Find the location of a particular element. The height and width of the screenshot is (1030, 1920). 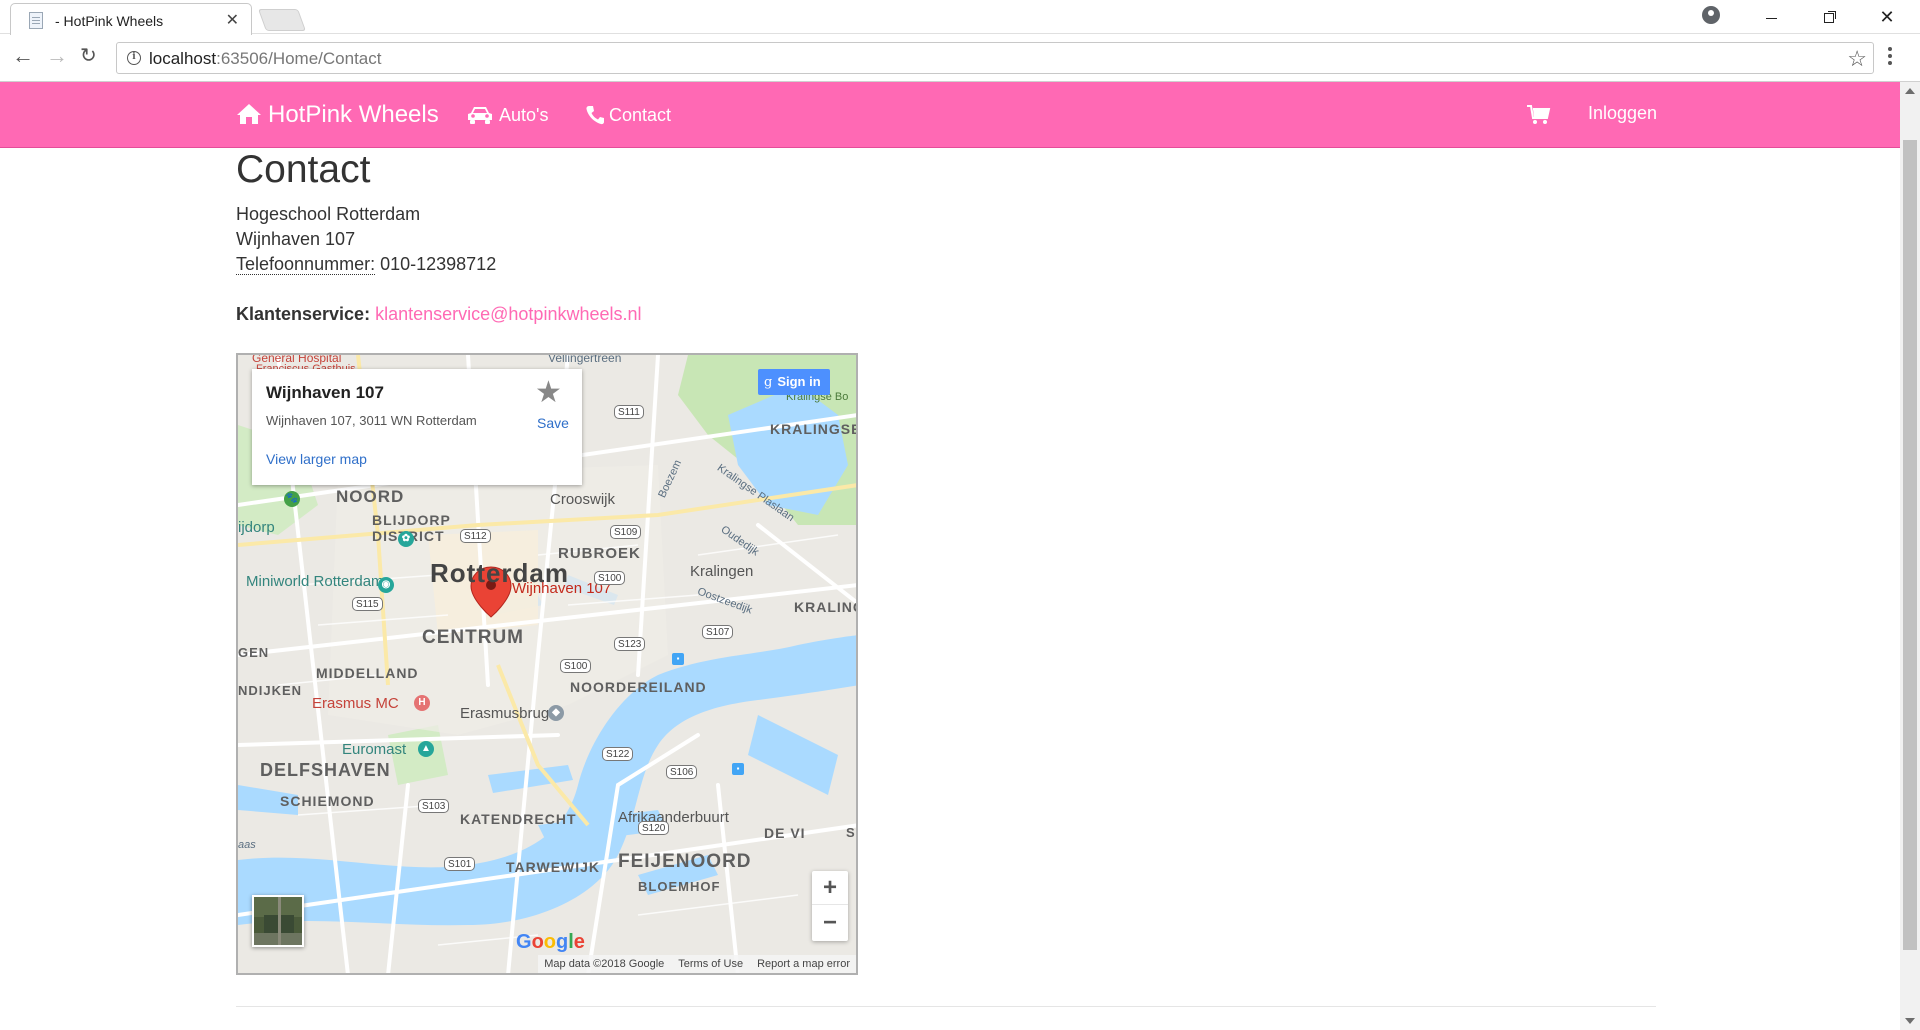

phone-label: Telefoonnummer: is located at coordinates (306, 264).